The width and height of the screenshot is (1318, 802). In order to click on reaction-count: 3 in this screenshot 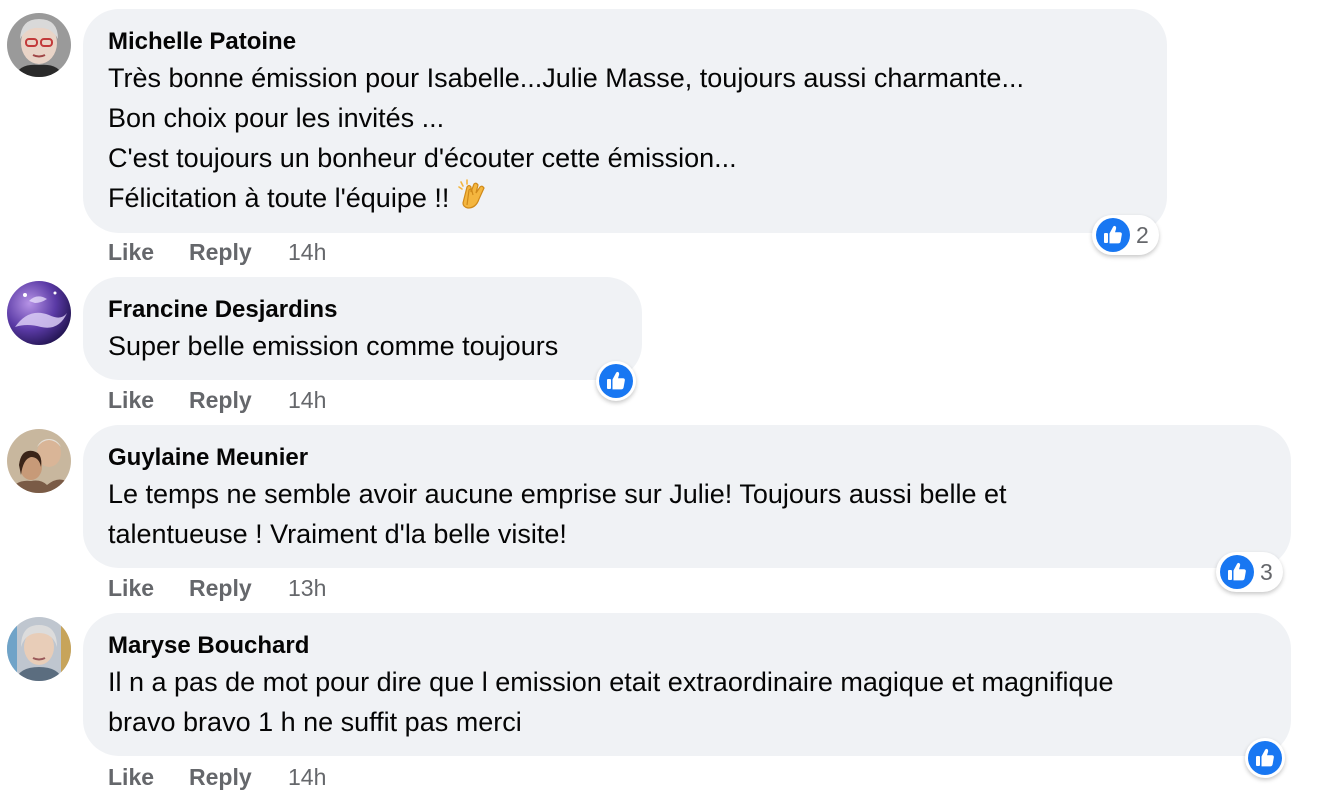, I will do `click(1266, 571)`.